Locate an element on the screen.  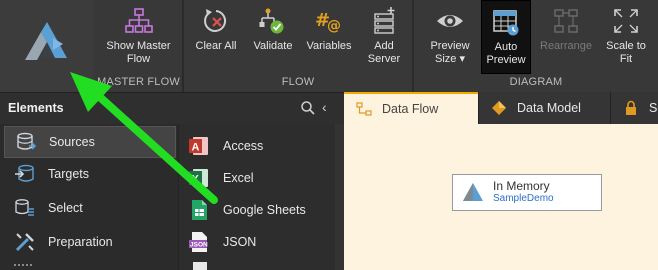
partial-next-item-icon is located at coordinates (200, 266).